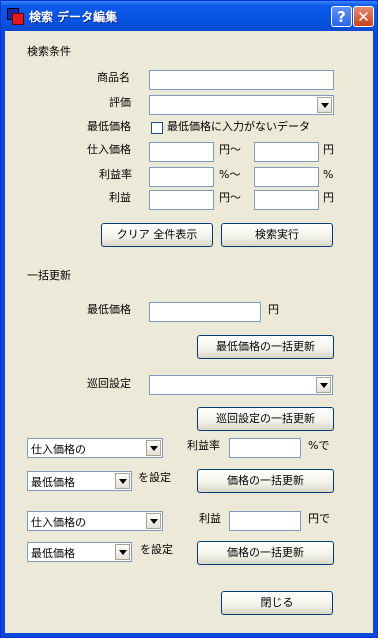  I want to click on purchase-price-from-input, so click(181, 152).